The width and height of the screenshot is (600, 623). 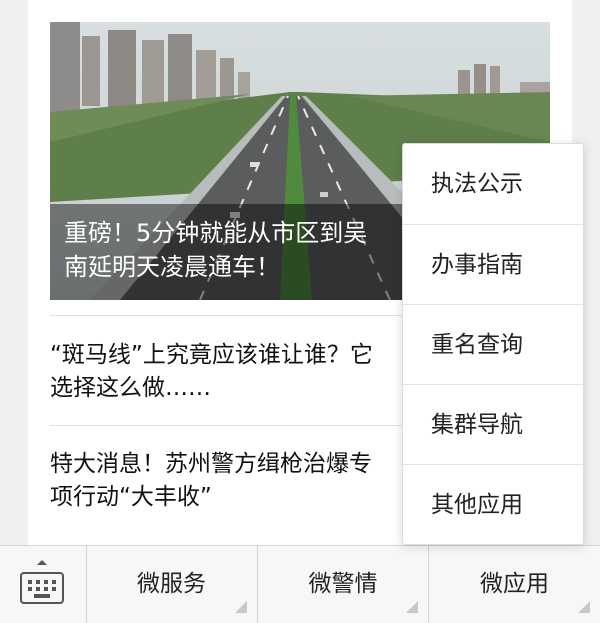 What do you see at coordinates (42, 562) in the screenshot?
I see `caret-up-icon` at bounding box center [42, 562].